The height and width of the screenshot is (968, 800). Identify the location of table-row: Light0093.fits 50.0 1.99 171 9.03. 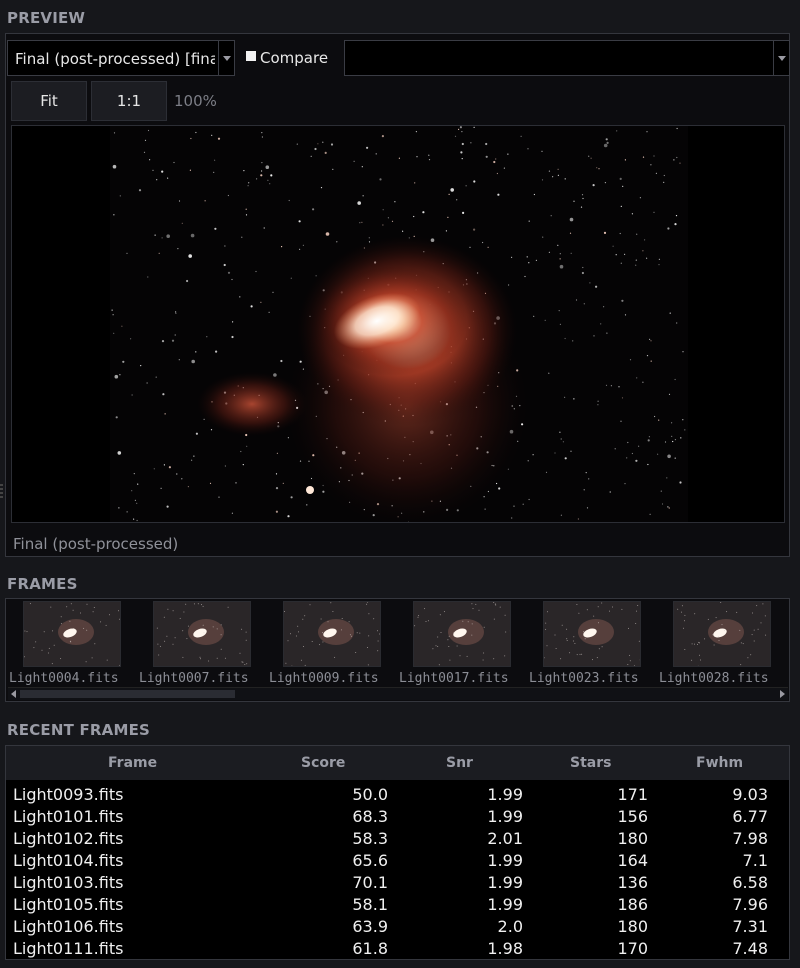
(397, 794).